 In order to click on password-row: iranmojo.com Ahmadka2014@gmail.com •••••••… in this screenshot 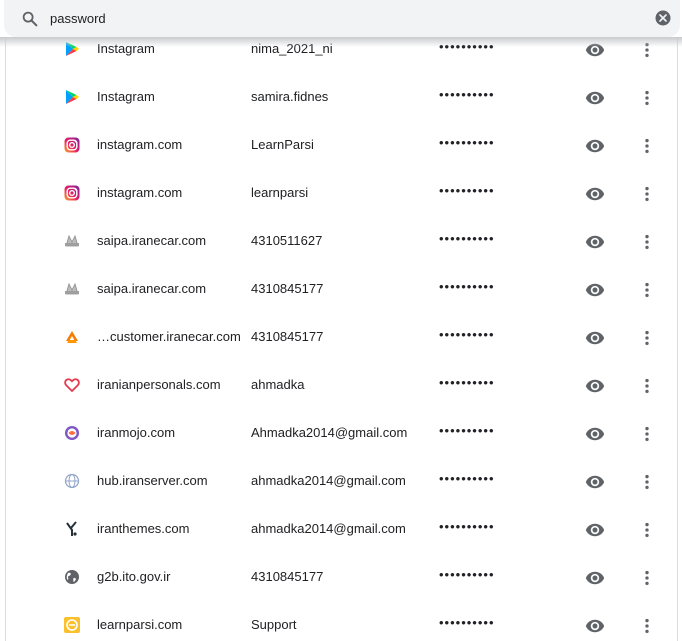, I will do `click(341, 433)`.